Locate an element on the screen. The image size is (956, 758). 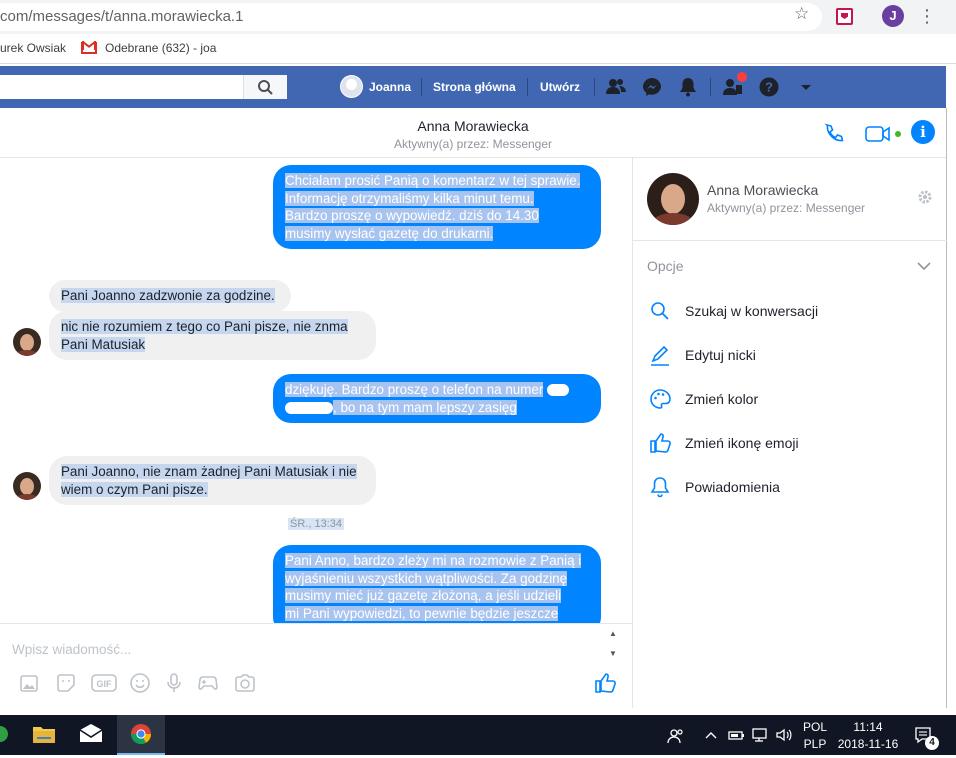
message-composer: Wpisz wiadomość... ▲ ▼ GIF is located at coordinates (316, 665).